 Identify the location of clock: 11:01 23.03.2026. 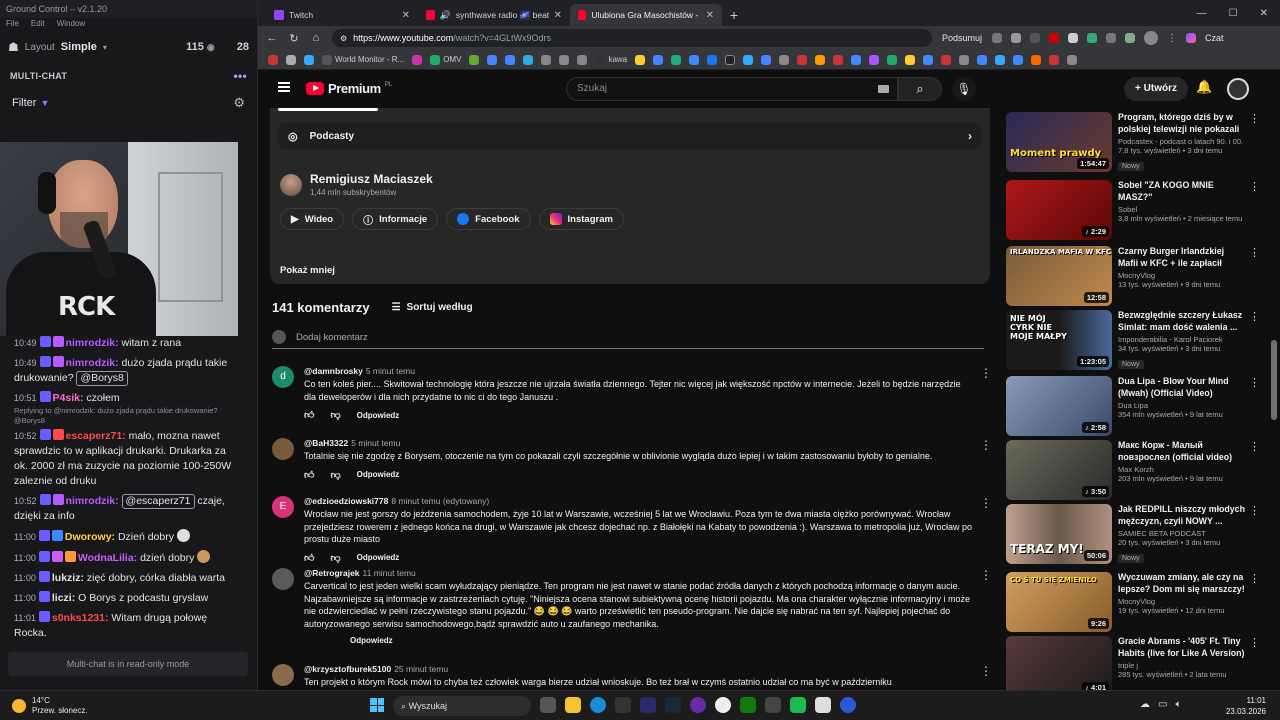
(1244, 706).